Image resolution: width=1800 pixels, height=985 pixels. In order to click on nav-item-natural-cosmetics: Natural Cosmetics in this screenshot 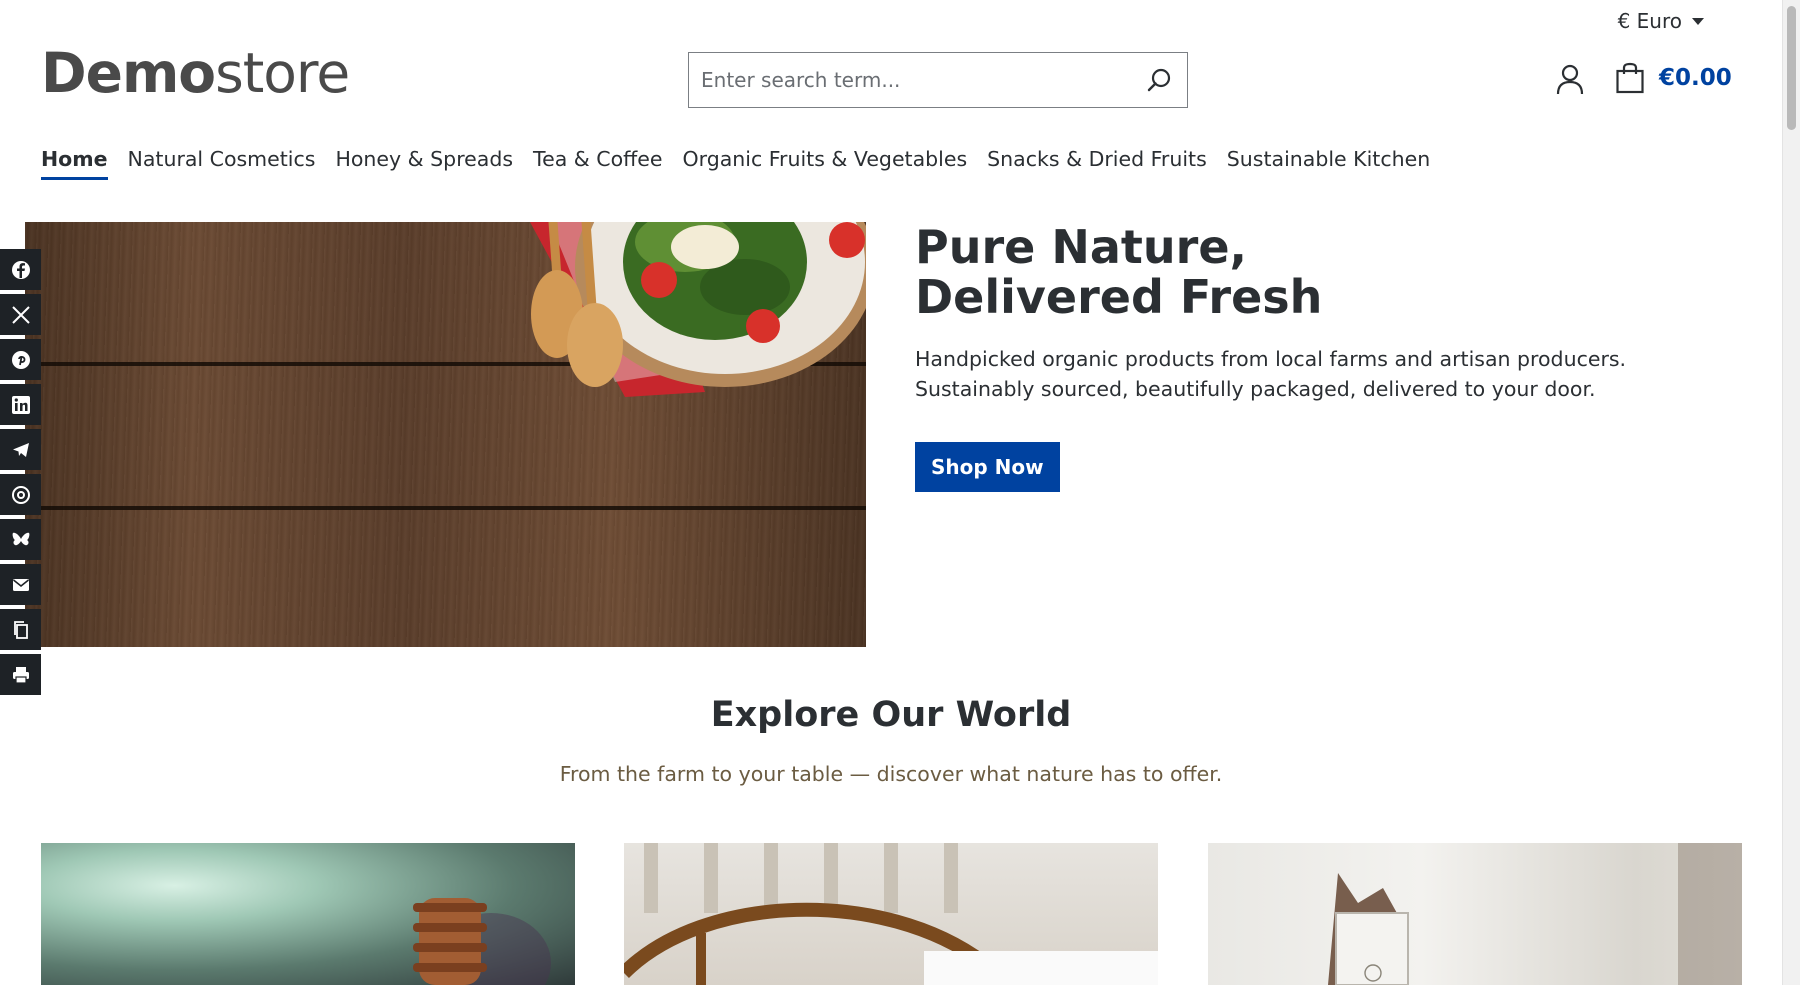, I will do `click(222, 163)`.